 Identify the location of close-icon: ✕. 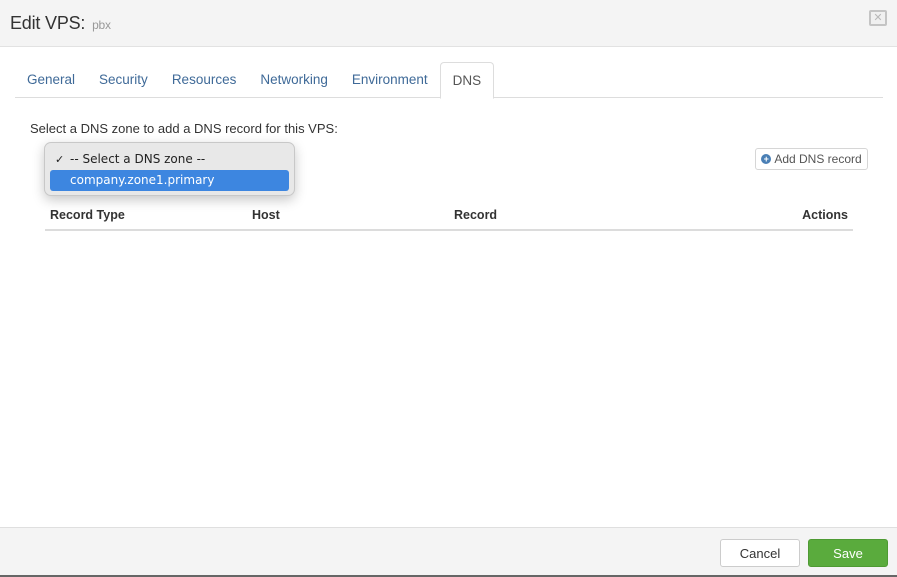
(878, 17).